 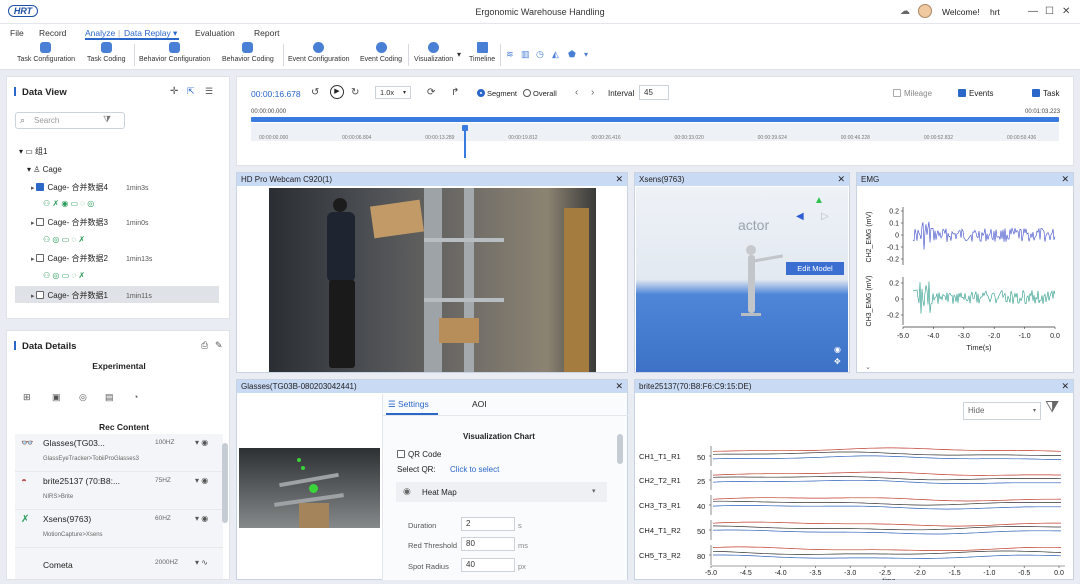 I want to click on axis-gizmo-x: ◀, so click(x=800, y=216).